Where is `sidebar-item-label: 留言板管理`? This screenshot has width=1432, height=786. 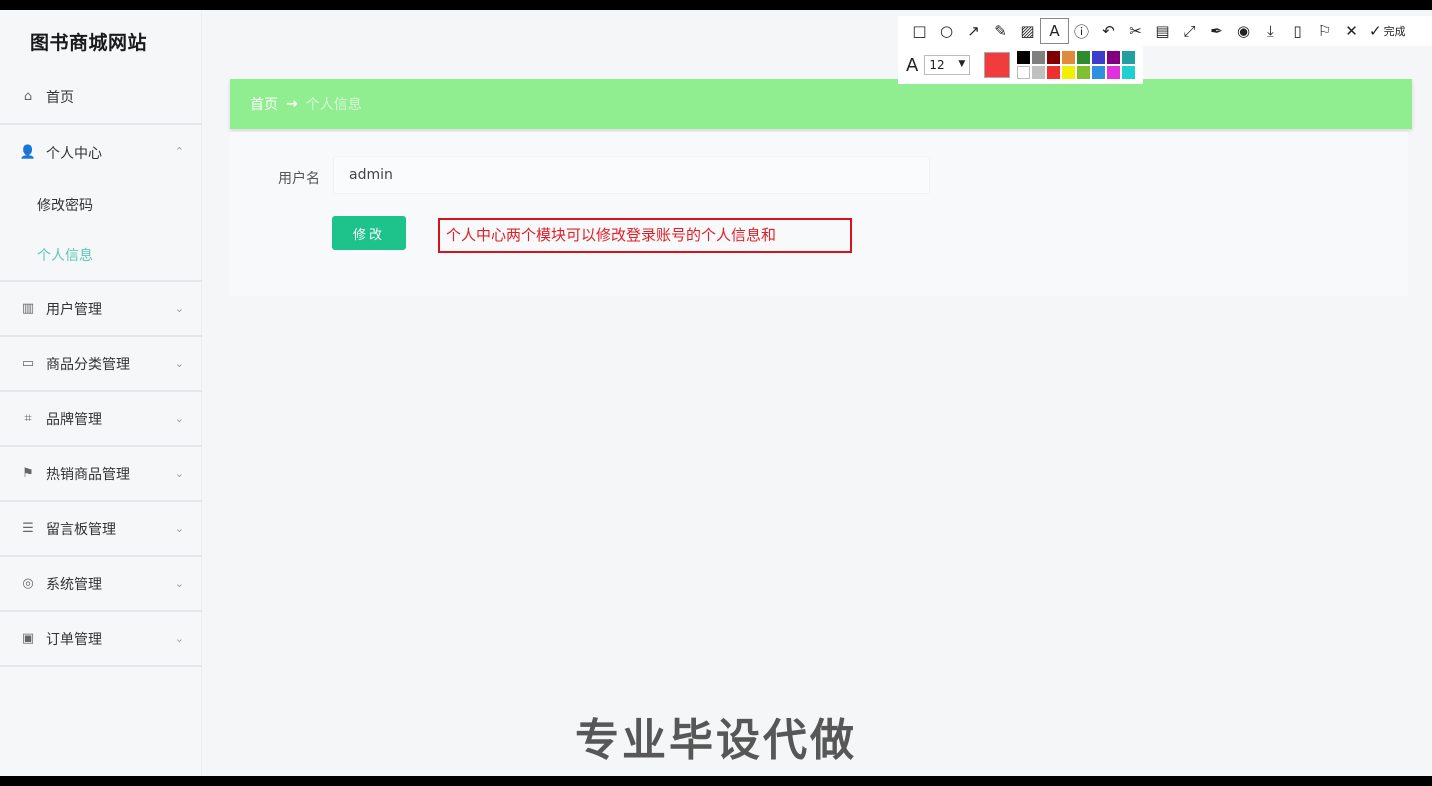 sidebar-item-label: 留言板管理 is located at coordinates (81, 529).